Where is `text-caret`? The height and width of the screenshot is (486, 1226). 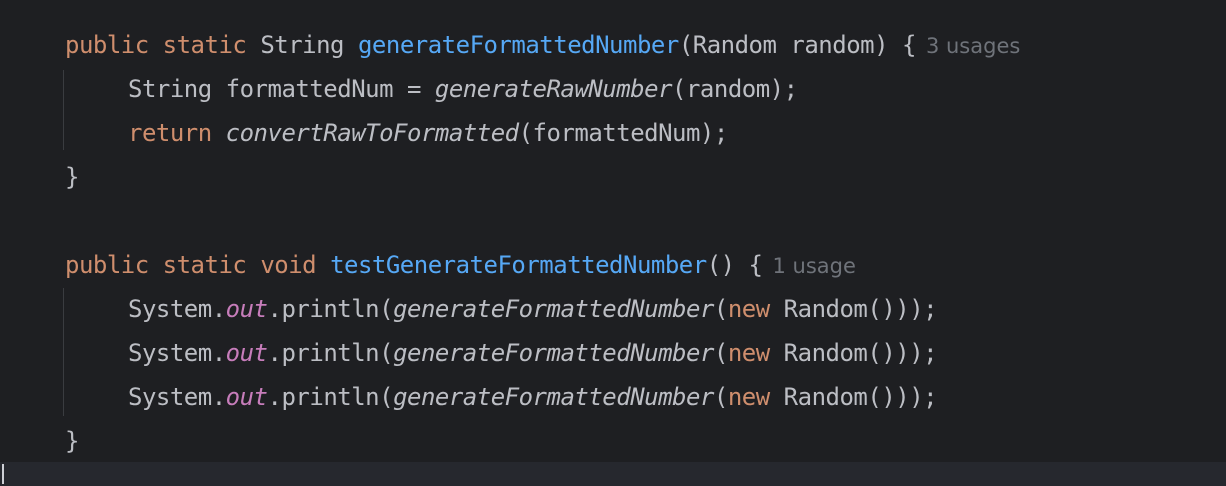 text-caret is located at coordinates (3, 474).